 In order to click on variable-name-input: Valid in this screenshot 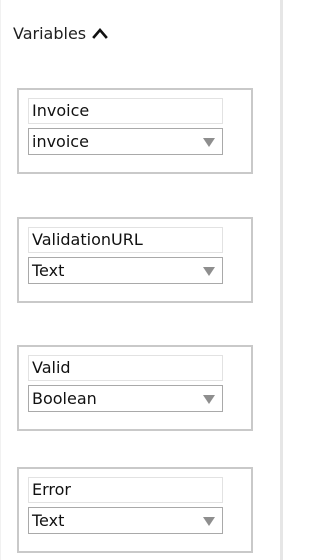, I will do `click(125, 368)`.